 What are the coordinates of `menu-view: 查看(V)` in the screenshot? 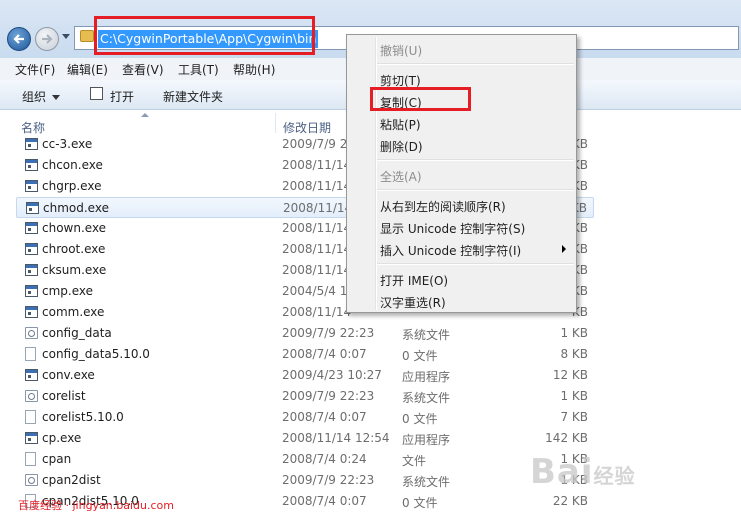 It's located at (143, 69).